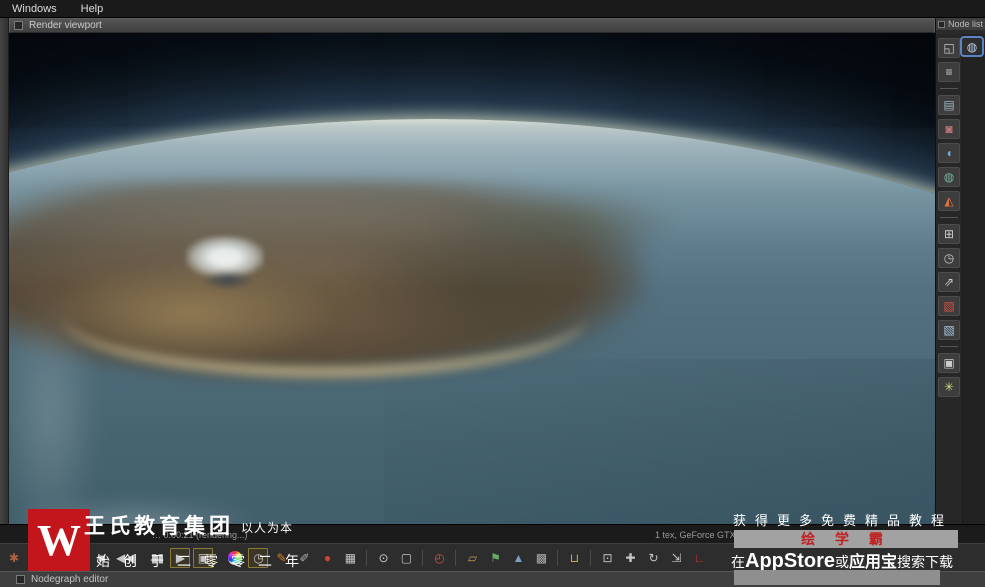 This screenshot has width=985, height=587. Describe the element at coordinates (949, 330) in the screenshot. I see `blue-cube-icon: ▧` at that location.